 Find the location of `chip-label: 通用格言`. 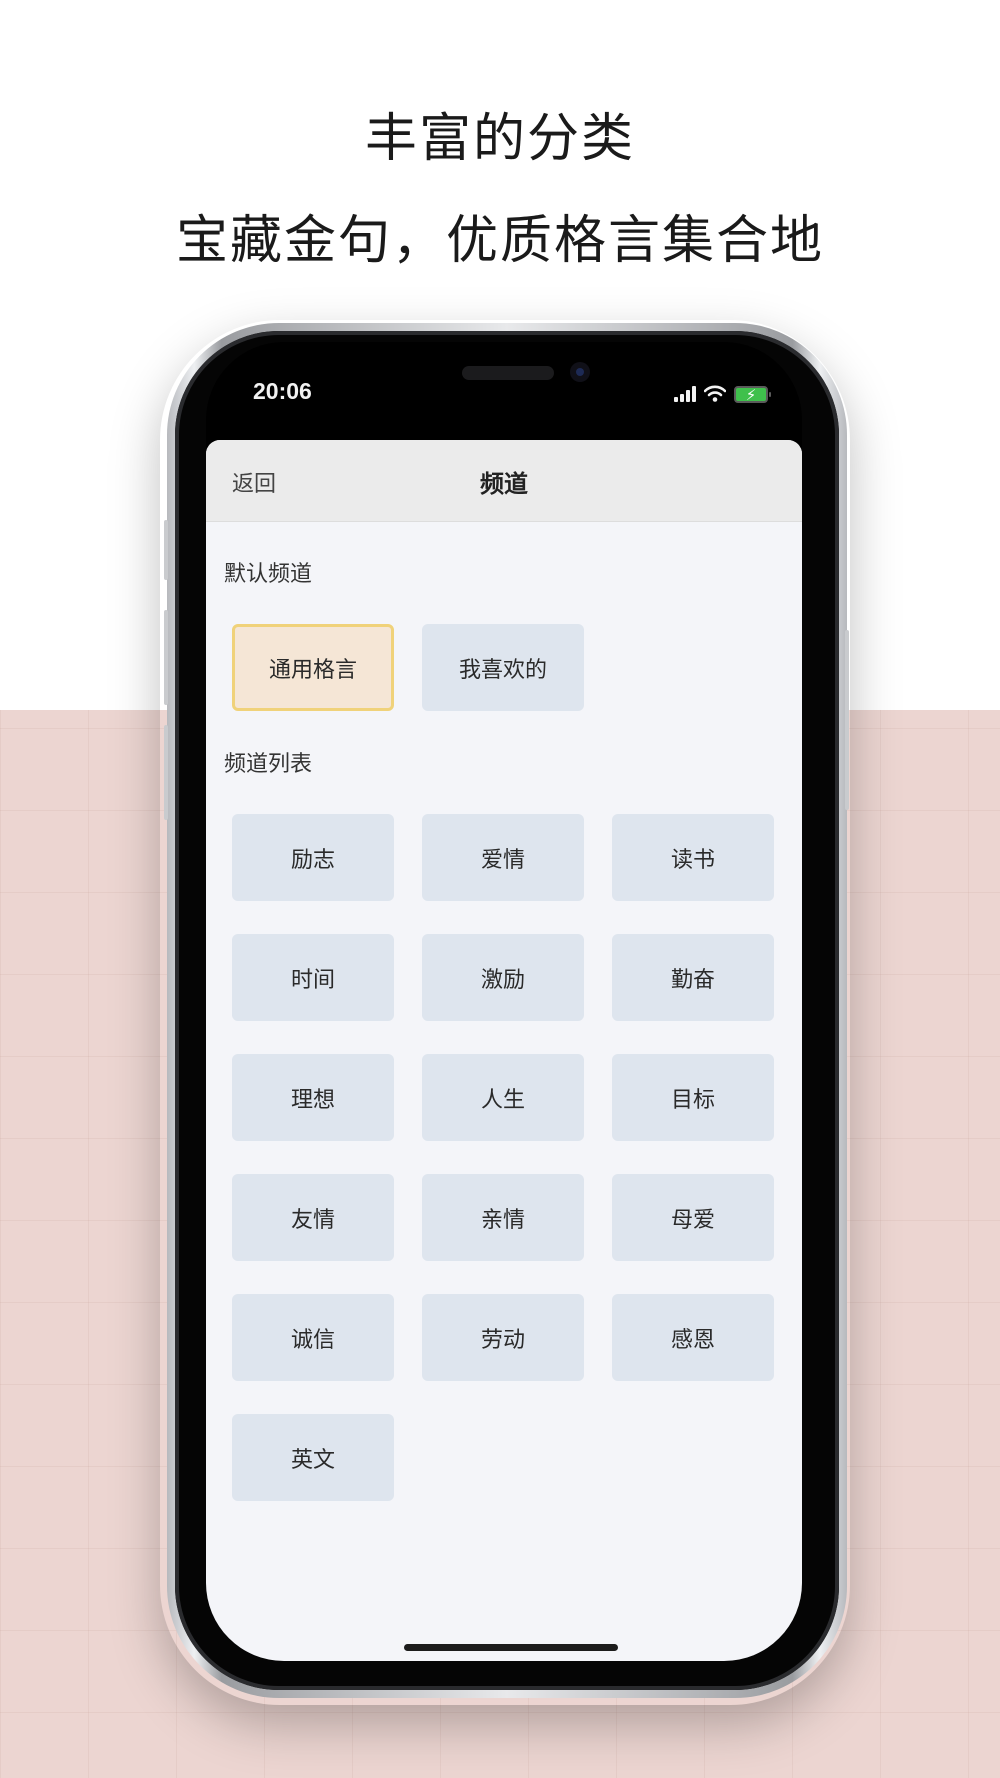

chip-label: 通用格言 is located at coordinates (312, 670).